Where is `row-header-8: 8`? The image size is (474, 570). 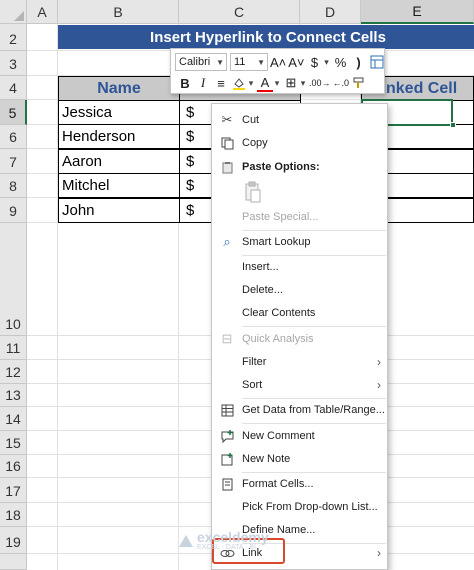 row-header-8: 8 is located at coordinates (13, 186).